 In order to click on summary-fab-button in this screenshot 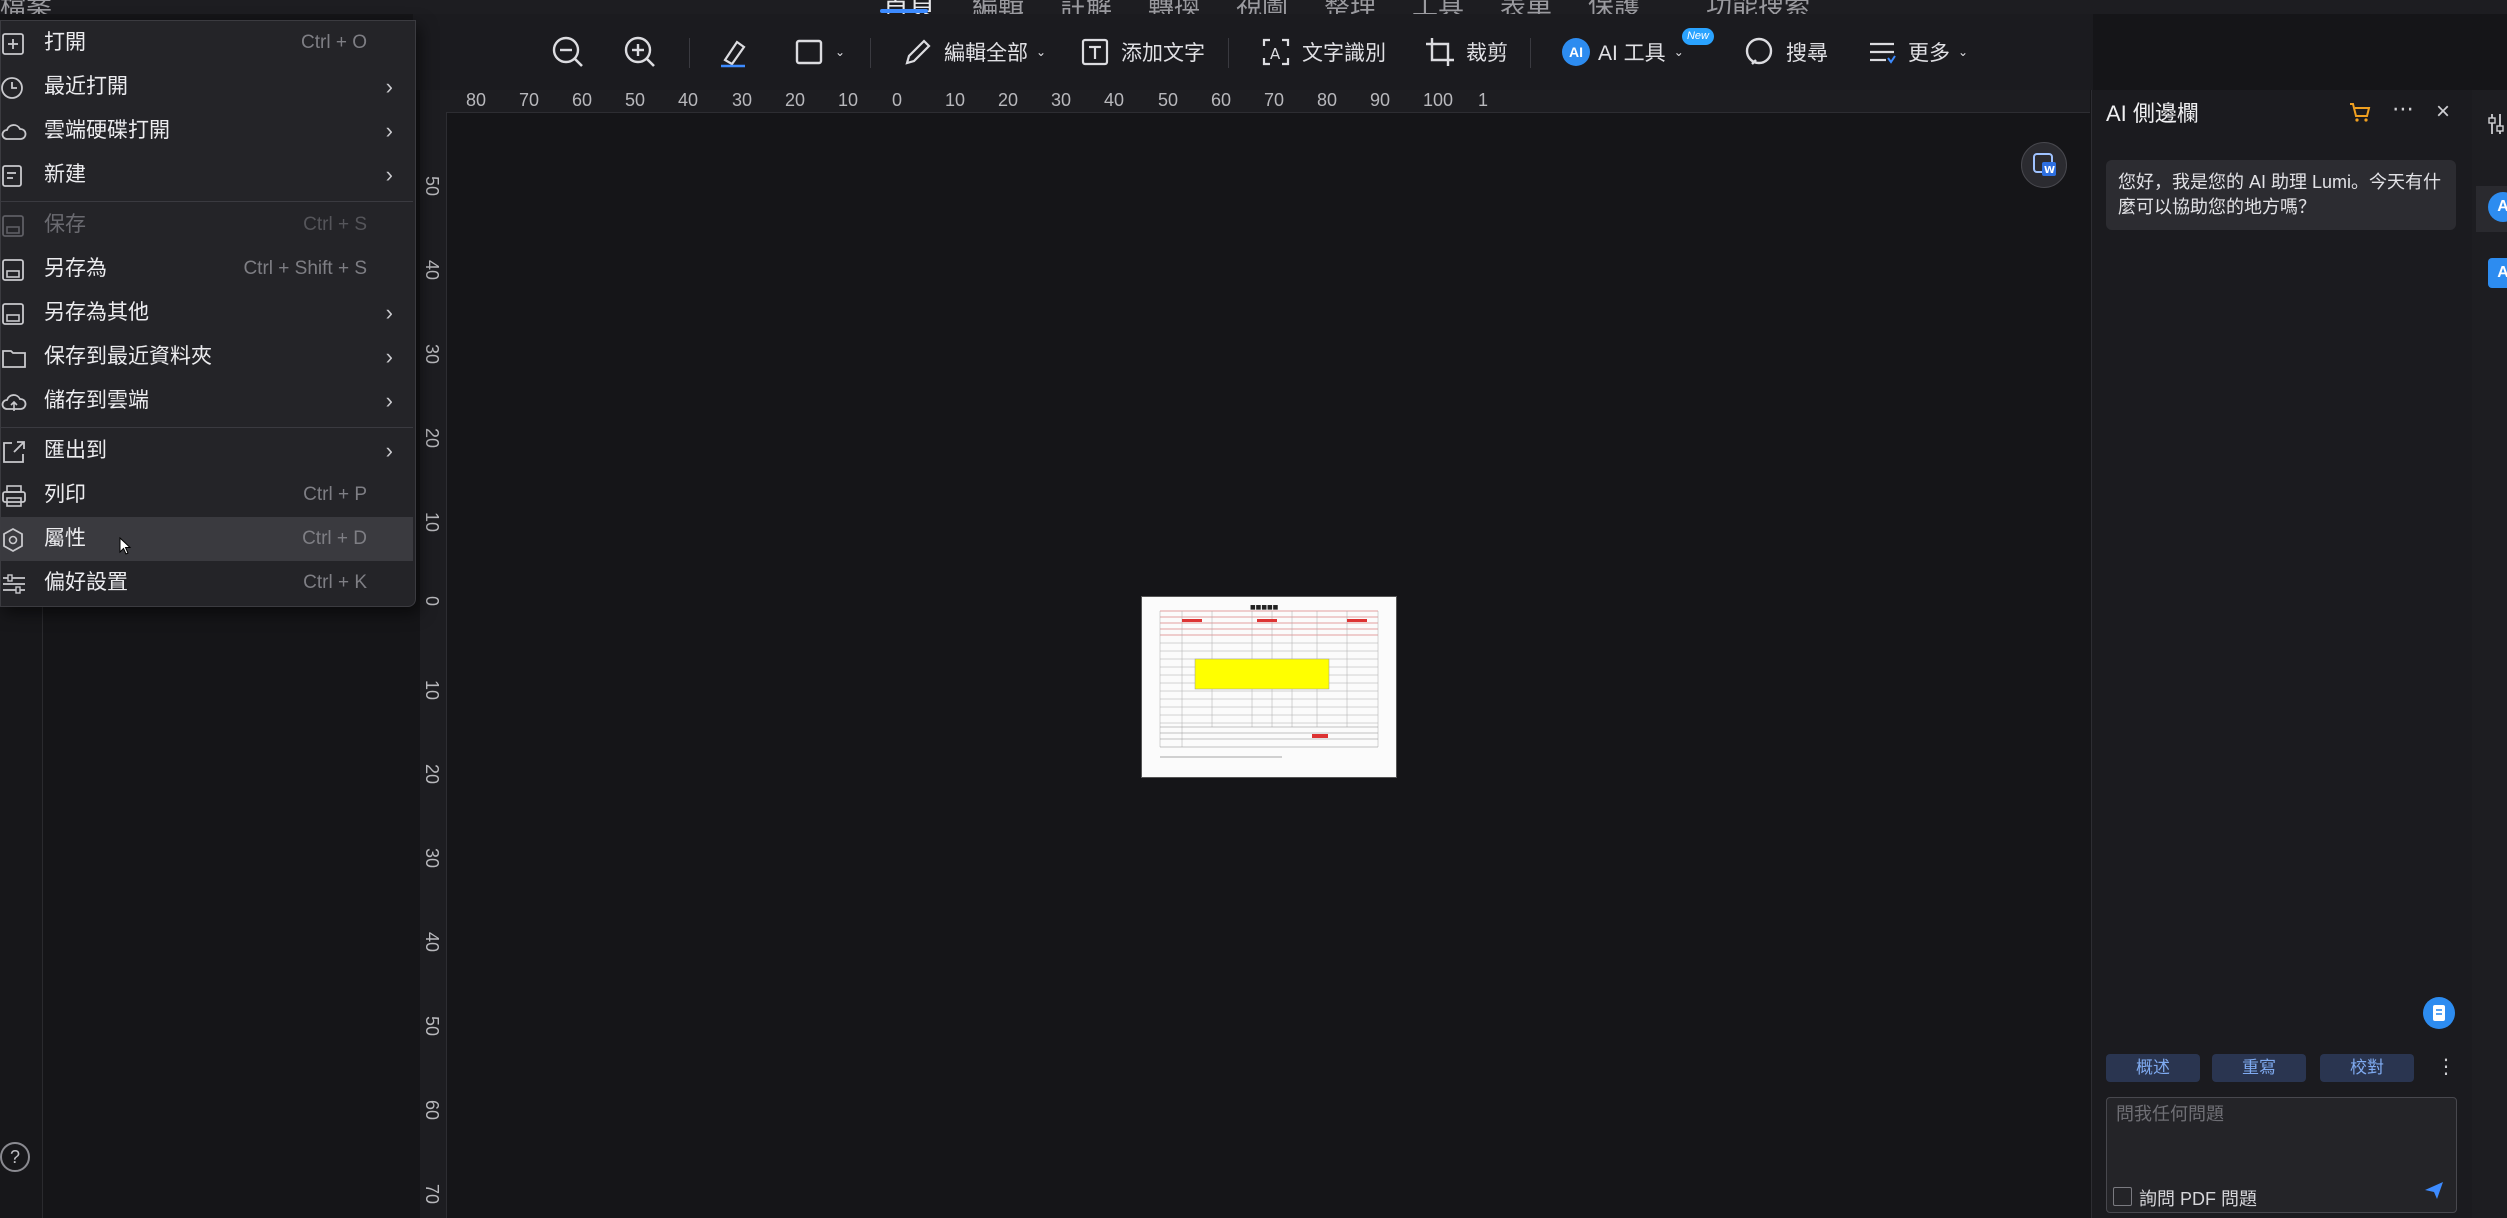, I will do `click(2439, 1013)`.